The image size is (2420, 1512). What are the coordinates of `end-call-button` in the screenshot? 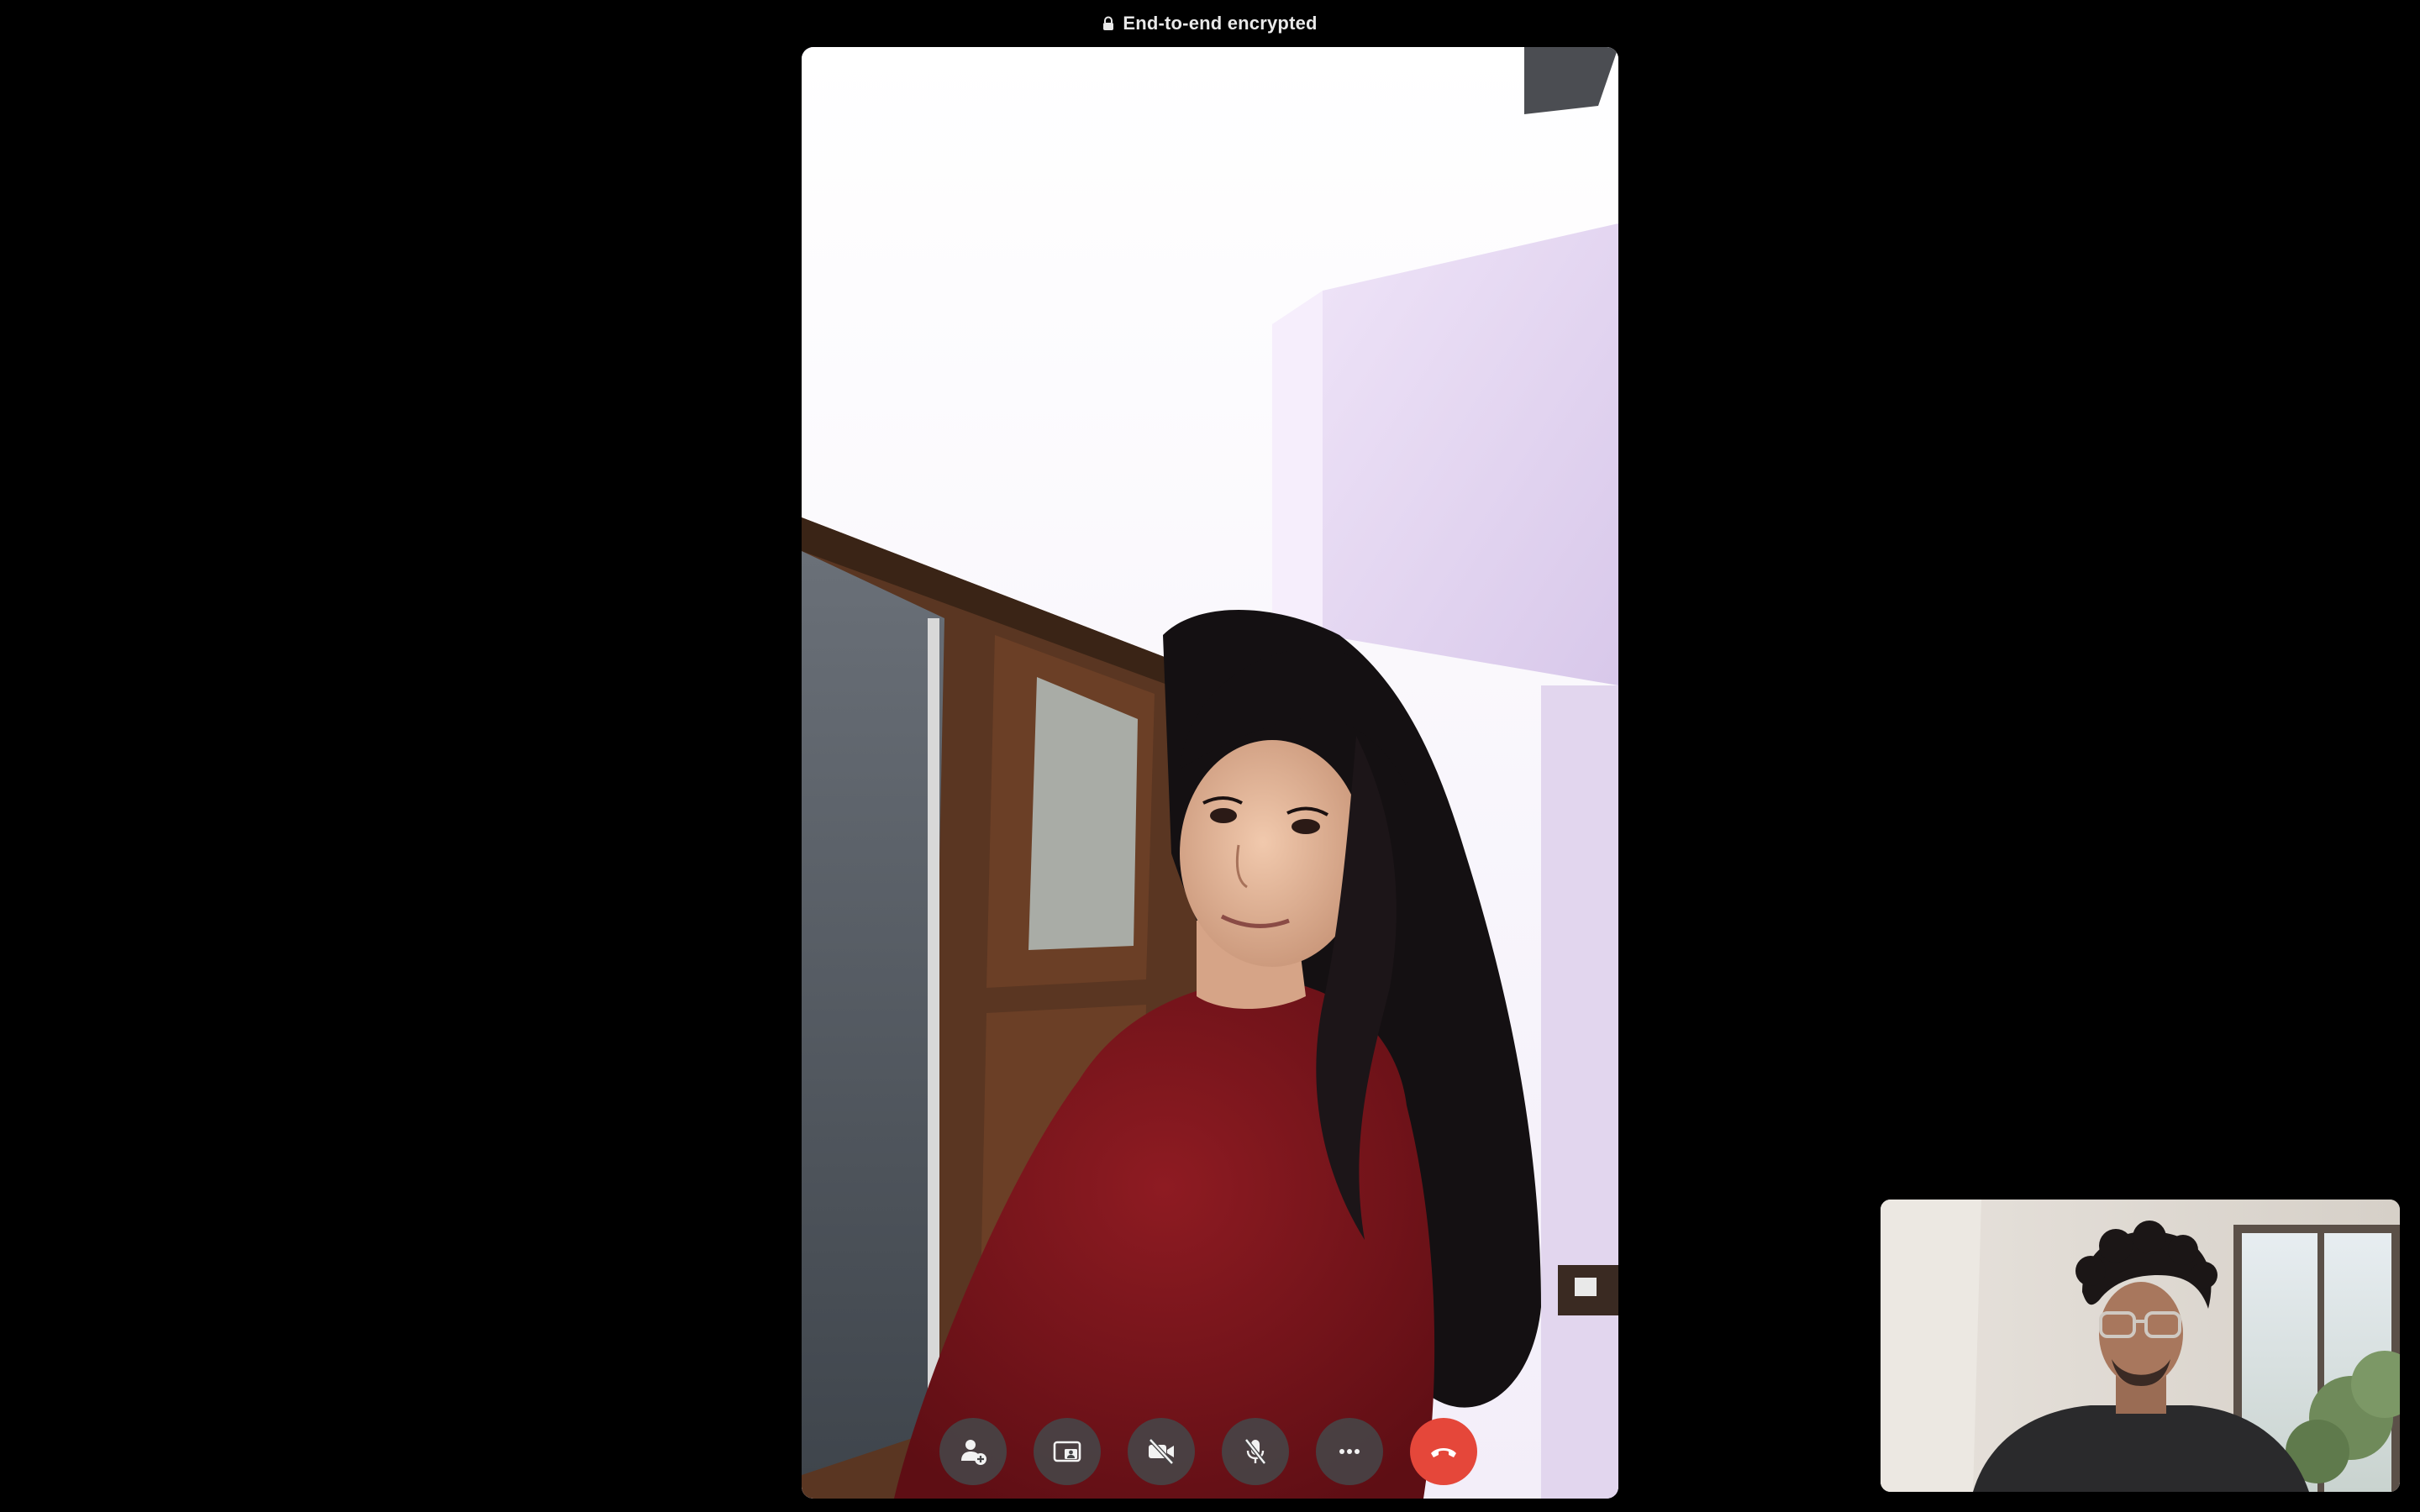 It's located at (1443, 1451).